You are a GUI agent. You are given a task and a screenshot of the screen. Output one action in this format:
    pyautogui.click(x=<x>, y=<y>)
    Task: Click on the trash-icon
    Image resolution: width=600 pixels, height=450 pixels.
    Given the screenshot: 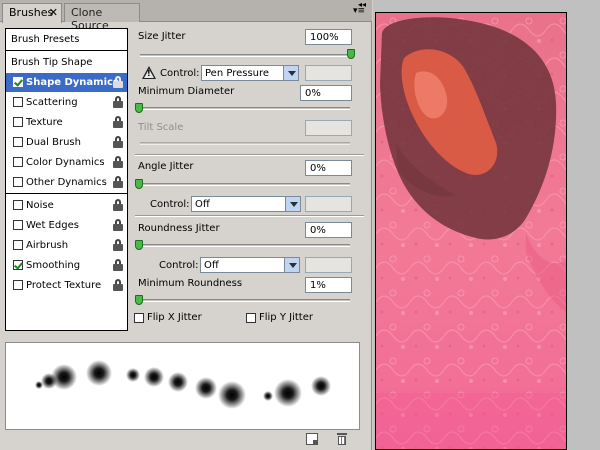 What is the action you would take?
    pyautogui.click(x=342, y=439)
    